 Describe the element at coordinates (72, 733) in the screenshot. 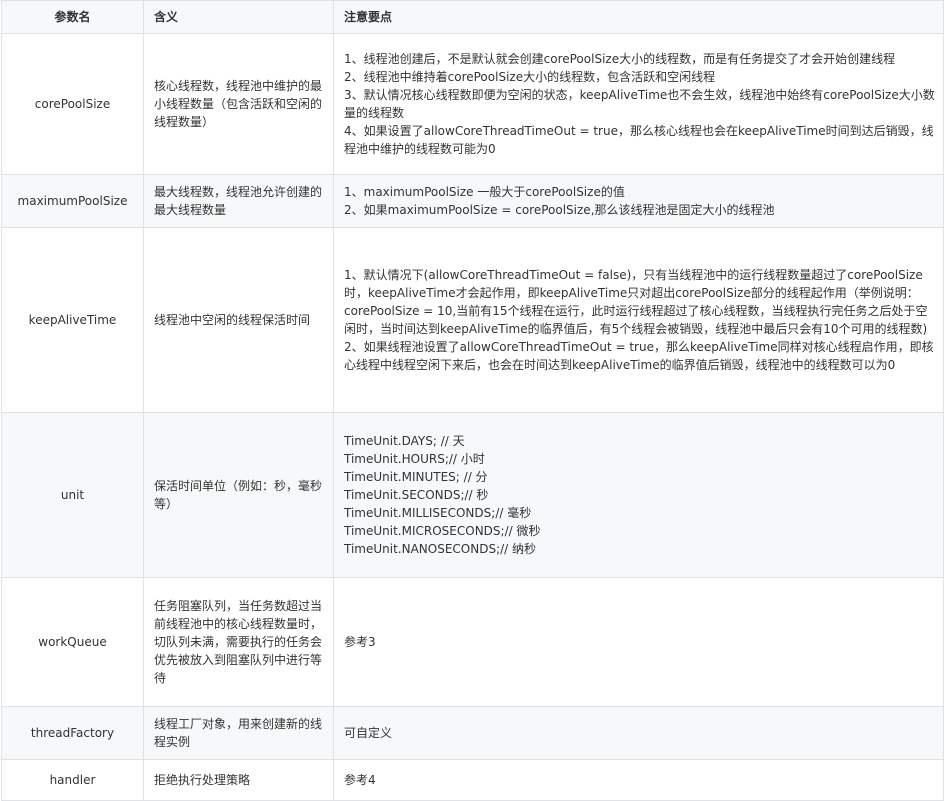

I see `param-name-cell: threadFactory` at that location.